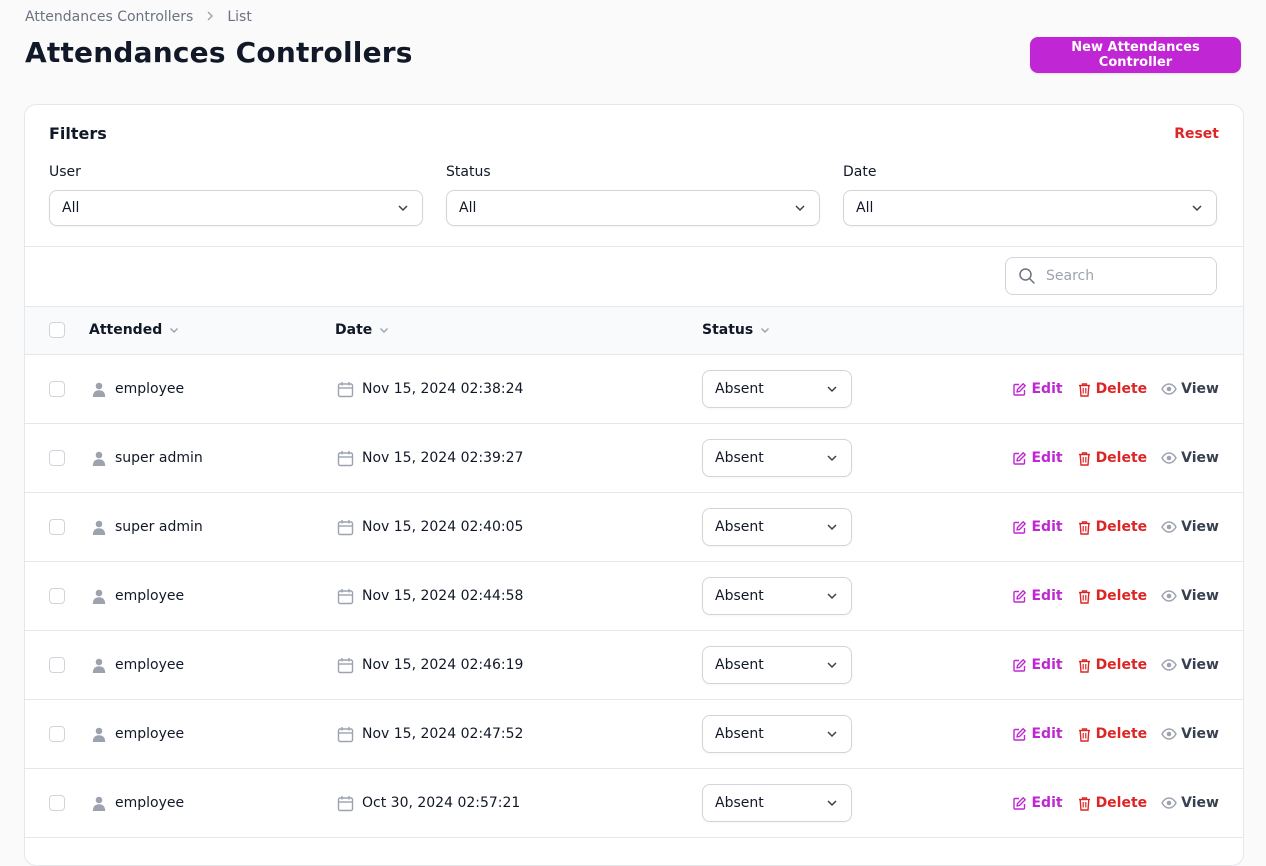 The height and width of the screenshot is (866, 1266). I want to click on column-status: Status, so click(736, 330).